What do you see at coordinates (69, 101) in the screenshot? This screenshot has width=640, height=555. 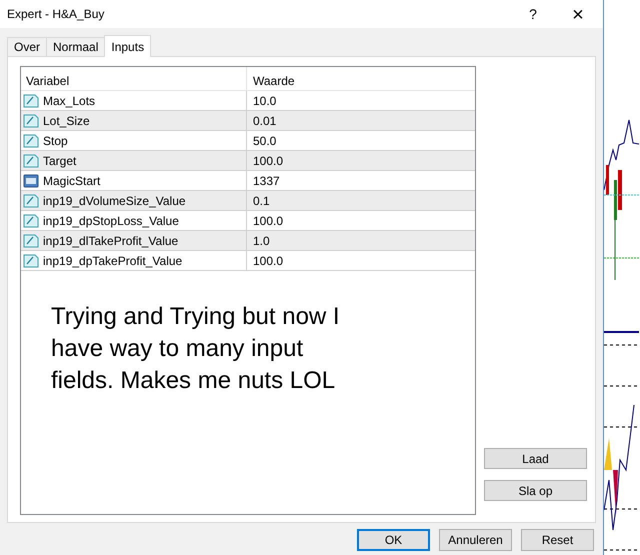 I see `variable-name: Max_Lots` at bounding box center [69, 101].